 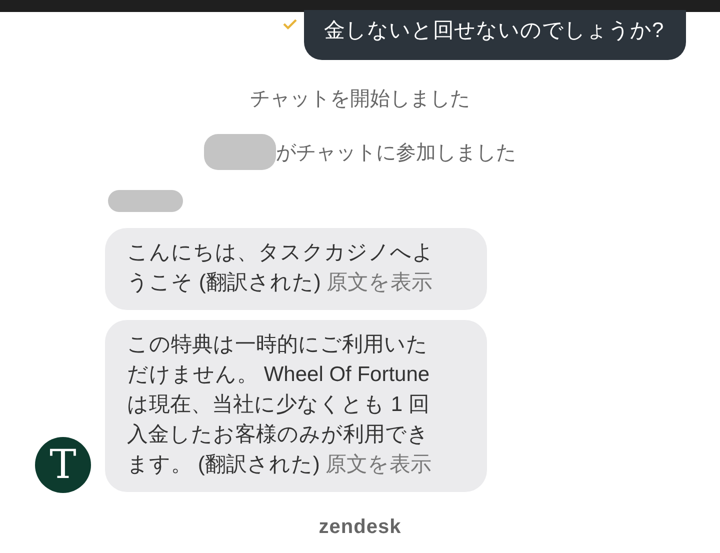 I want to click on message-text: こんにちは、タスクカジノへようこそ (翻訳された) 原文を表示, so click(x=280, y=267).